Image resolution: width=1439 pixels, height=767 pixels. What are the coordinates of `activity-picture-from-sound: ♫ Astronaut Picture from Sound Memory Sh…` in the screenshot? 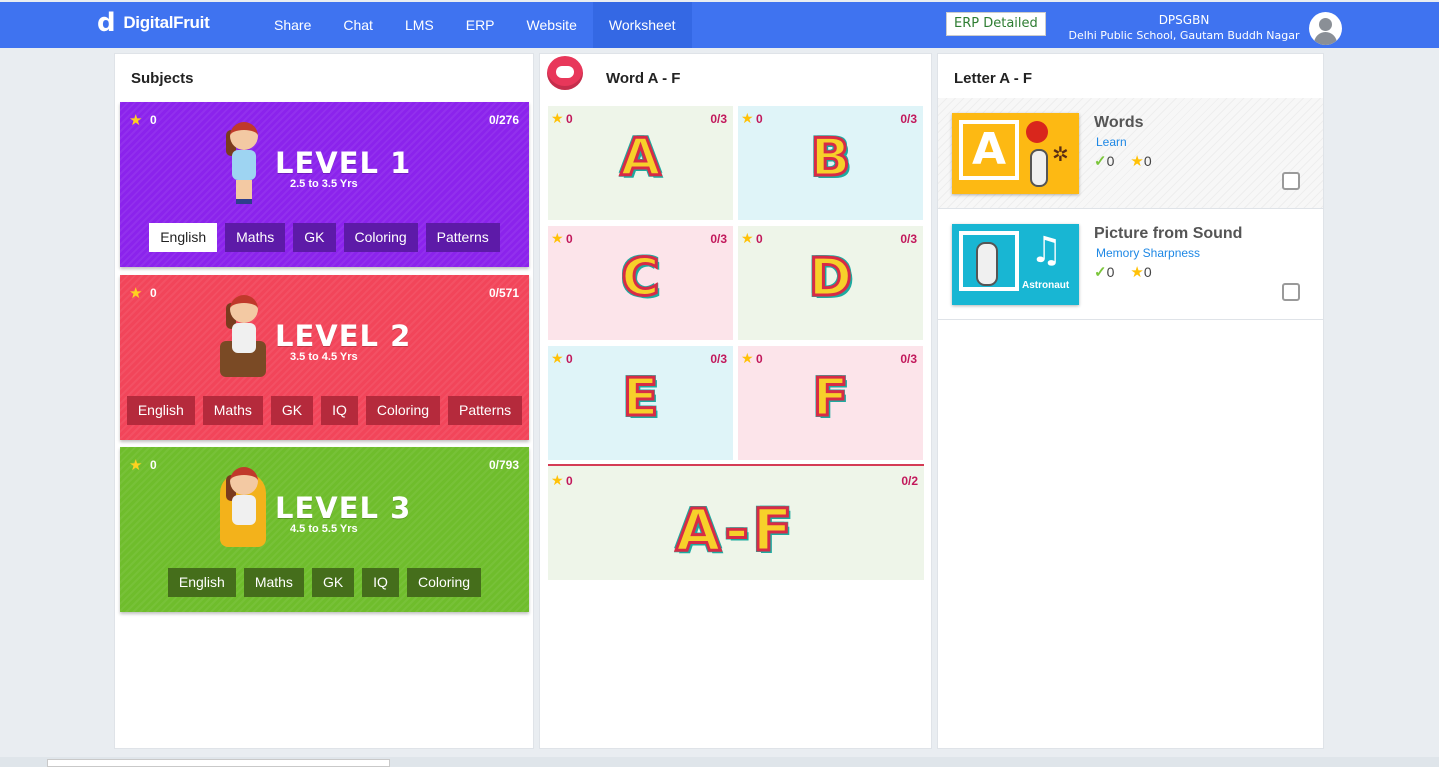 It's located at (1130, 264).